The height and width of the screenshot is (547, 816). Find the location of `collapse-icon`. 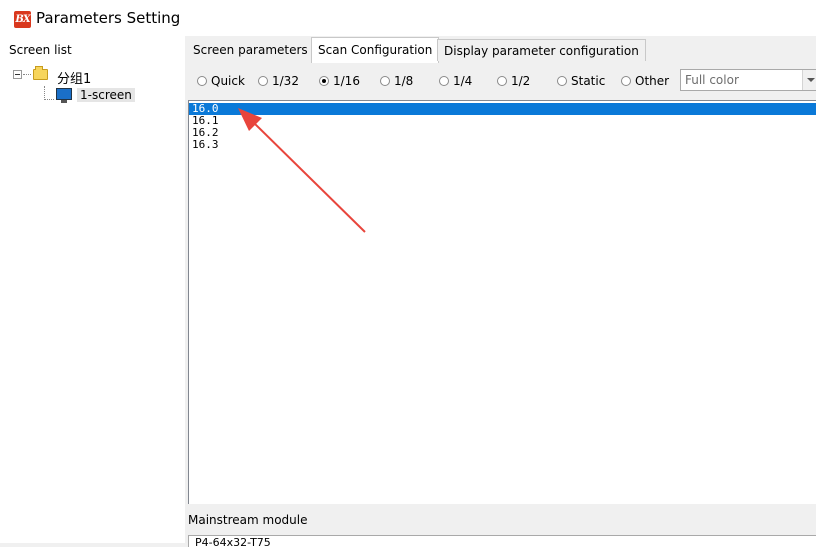

collapse-icon is located at coordinates (17, 74).